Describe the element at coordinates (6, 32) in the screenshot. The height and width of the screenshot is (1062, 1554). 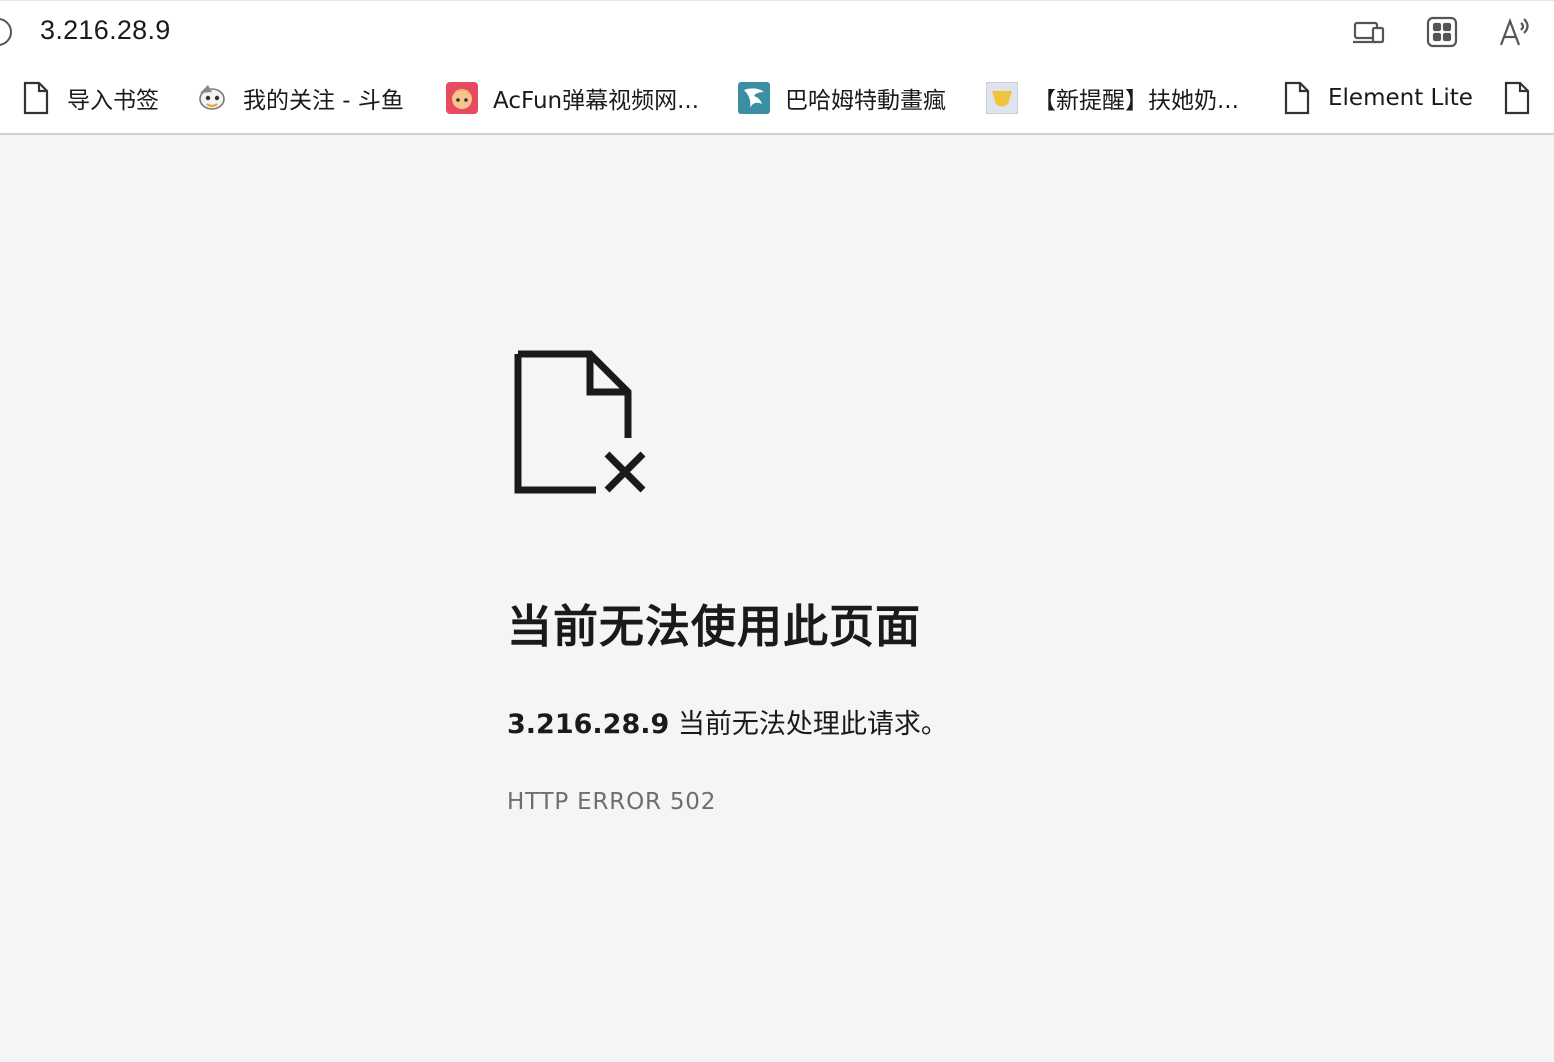
I see `site-info-icon` at that location.